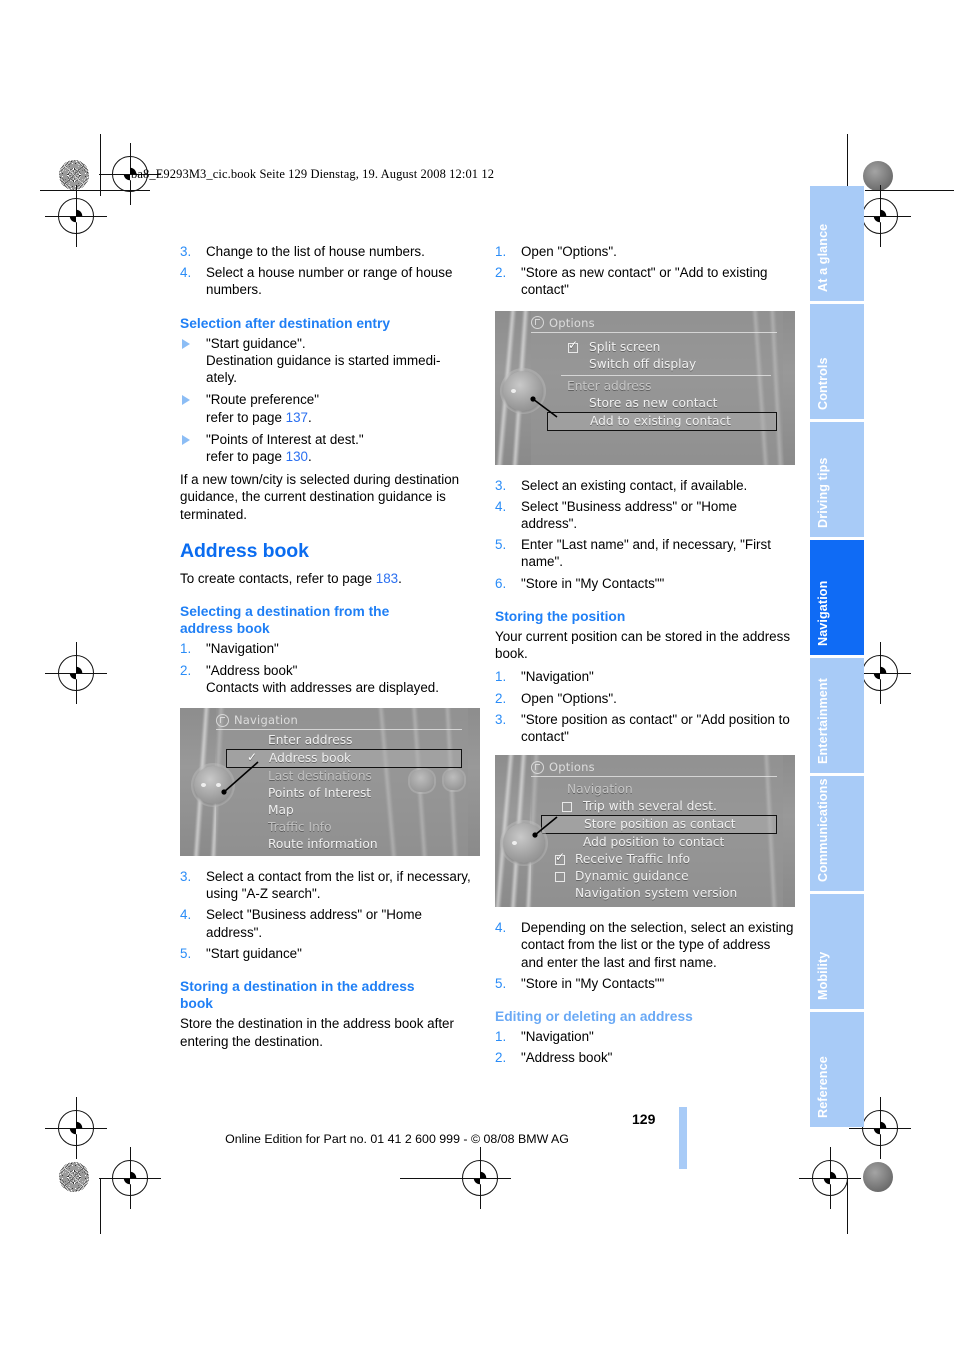 The width and height of the screenshot is (954, 1350). What do you see at coordinates (330, 408) in the screenshot?
I see `list-item: "Route preference" refer to page 137.` at bounding box center [330, 408].